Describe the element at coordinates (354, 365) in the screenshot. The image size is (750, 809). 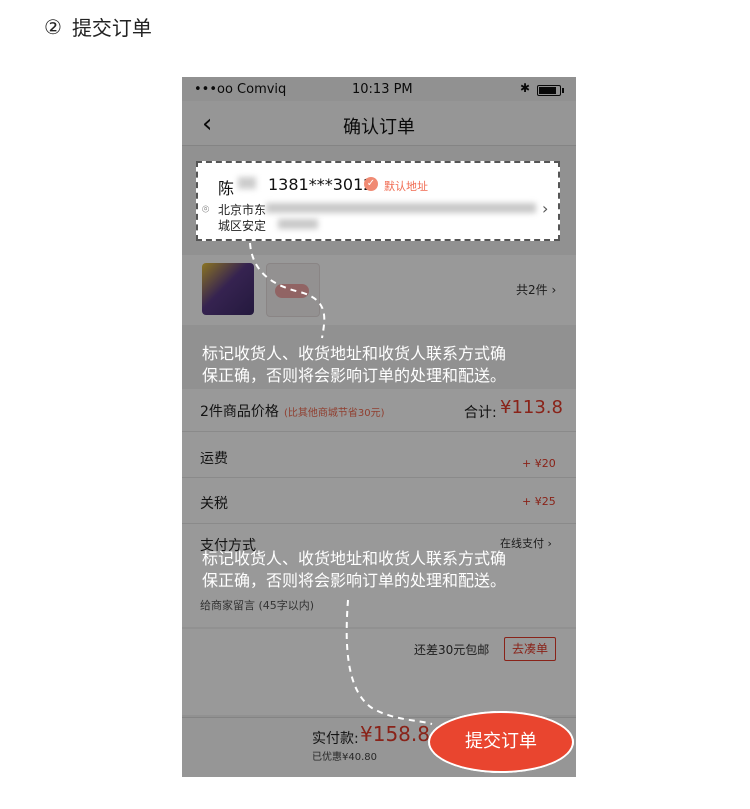
I see `tip-text-1: 标记收货人、收货地址和收货人联系方式确 保正确，否则将会影响订单的处理和配送。` at that location.